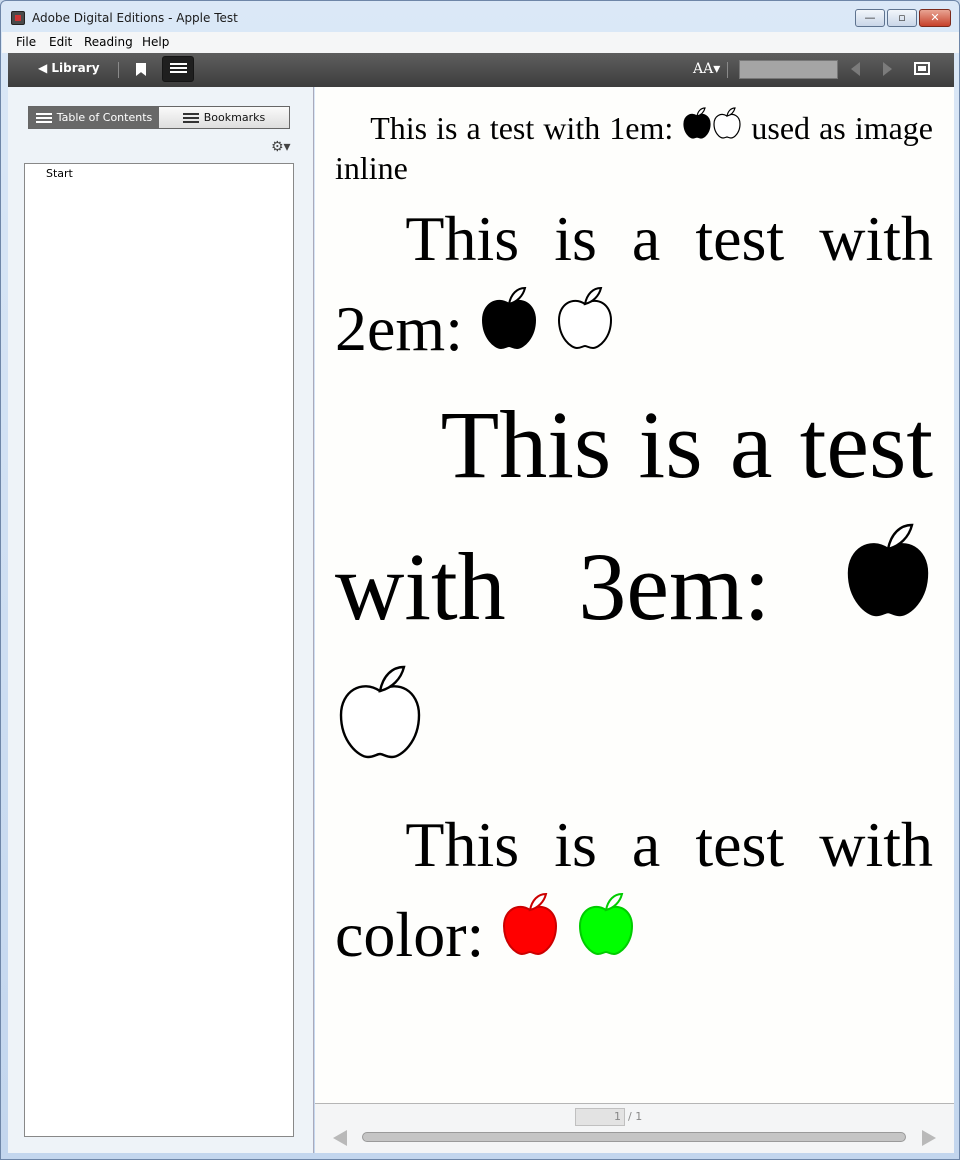  I want to click on gear-icon: ⚙▾, so click(281, 147).